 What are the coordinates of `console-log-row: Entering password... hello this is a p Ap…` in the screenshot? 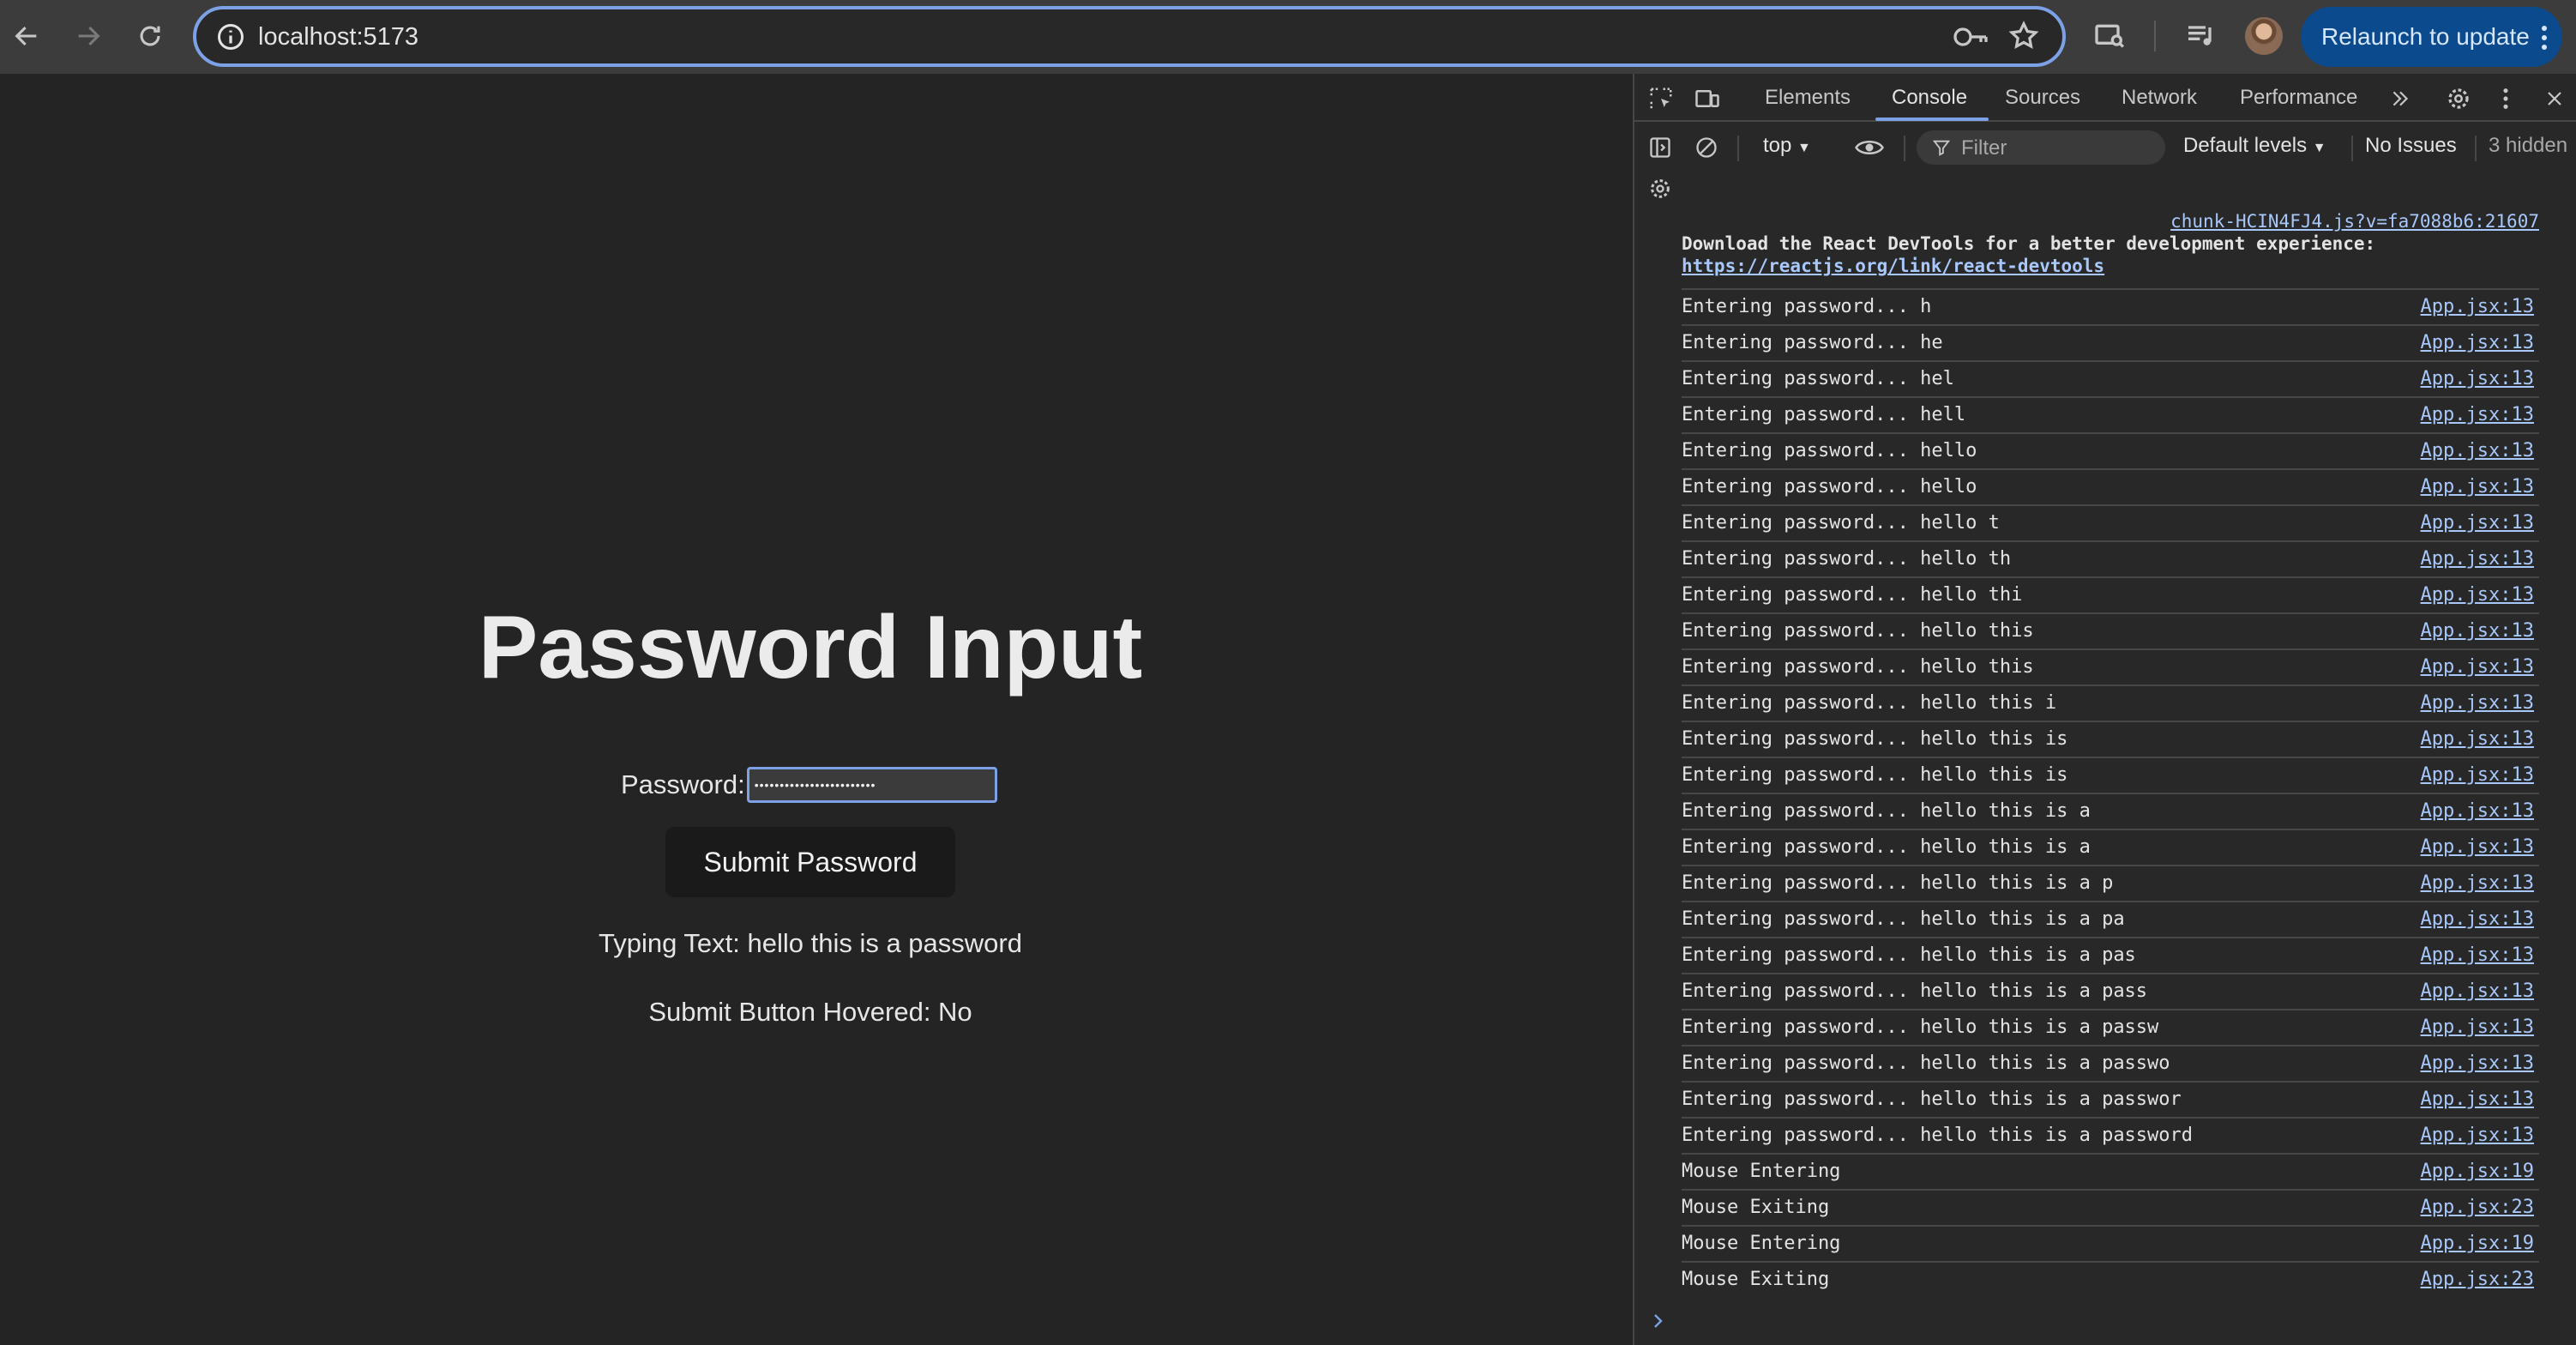 It's located at (2110, 883).